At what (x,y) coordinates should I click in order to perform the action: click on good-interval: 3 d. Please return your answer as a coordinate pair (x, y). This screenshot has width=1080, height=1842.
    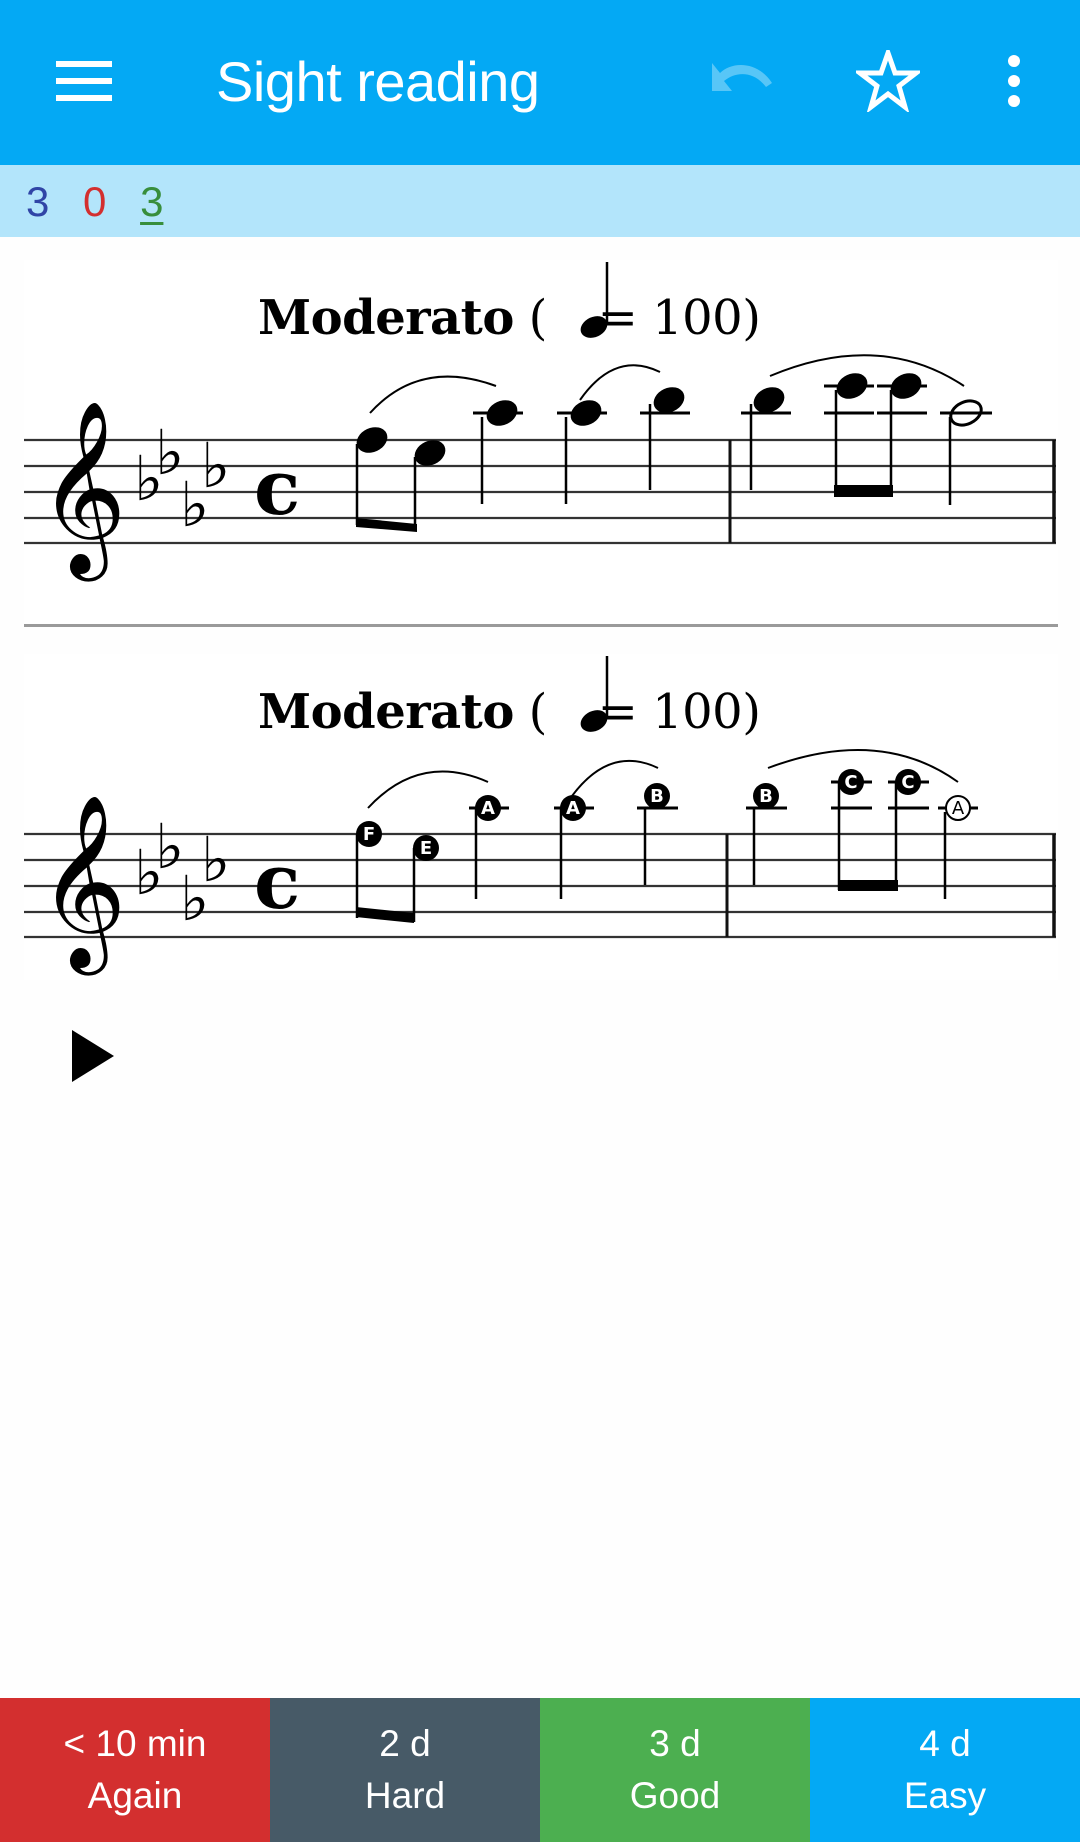
    Looking at the image, I should click on (675, 1743).